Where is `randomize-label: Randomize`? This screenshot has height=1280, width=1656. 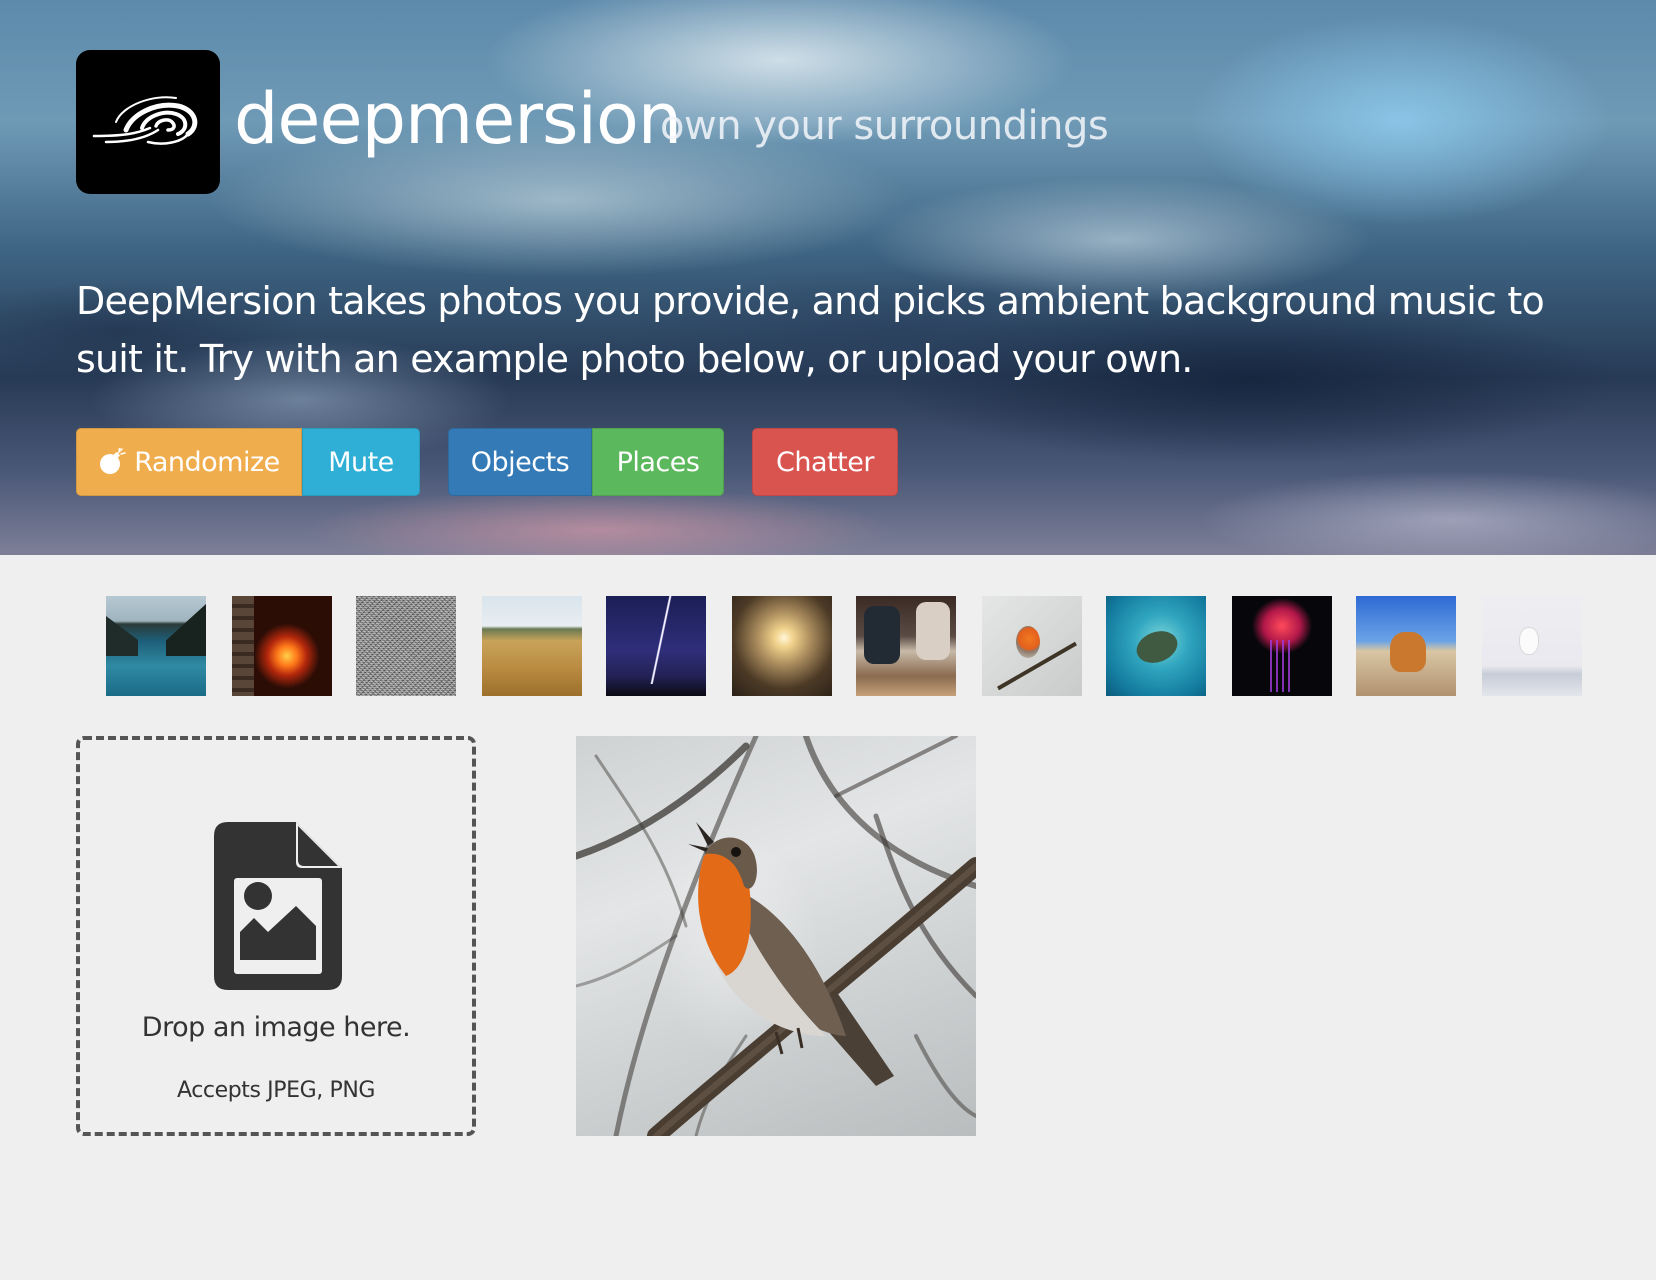 randomize-label: Randomize is located at coordinates (207, 462).